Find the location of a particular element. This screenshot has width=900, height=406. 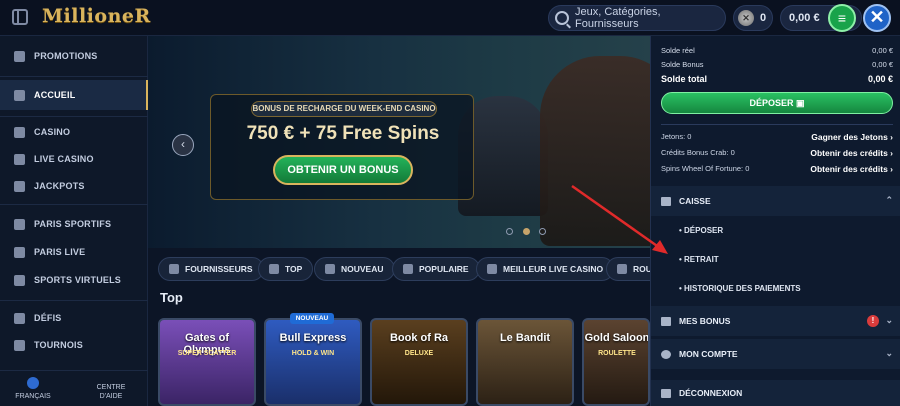

search-input: Jeux, Catégories, Fournisseurs is located at coordinates (637, 18).